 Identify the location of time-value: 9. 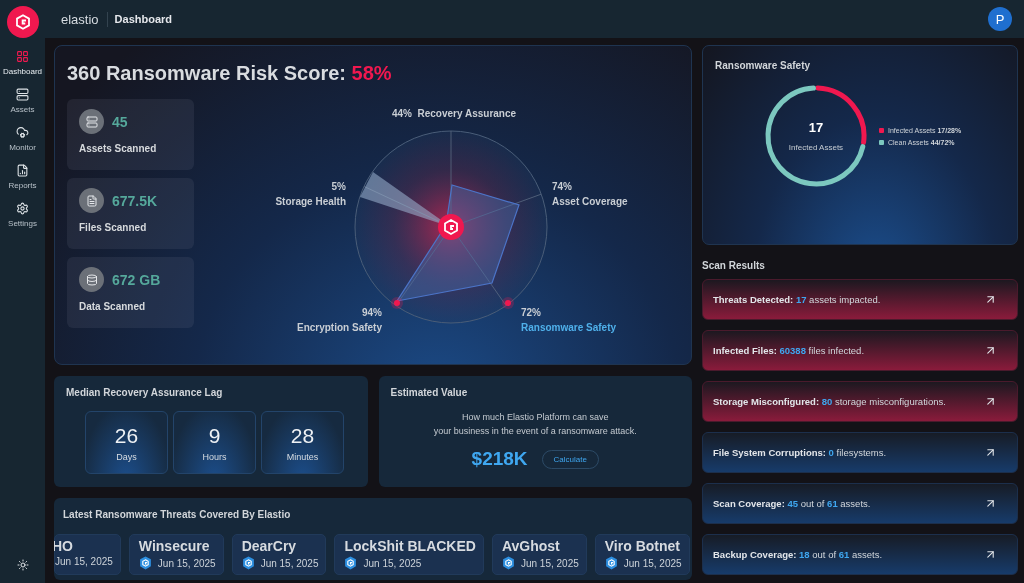
(214, 435).